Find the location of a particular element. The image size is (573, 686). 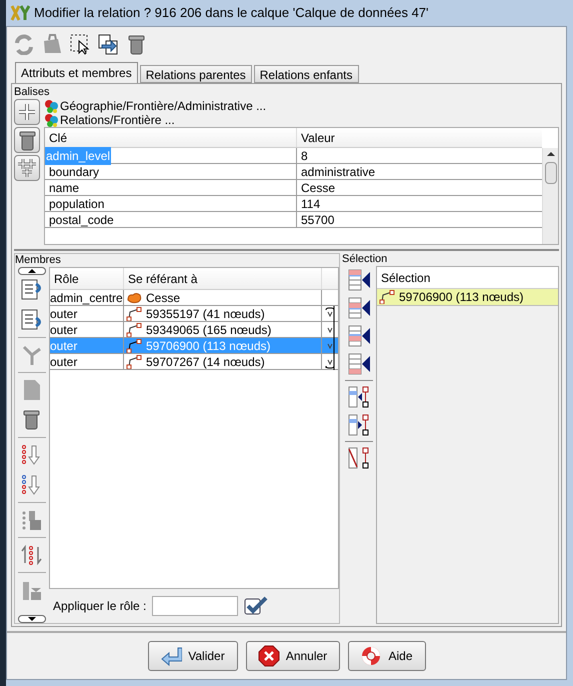

plus-icon is located at coordinates (27, 112).